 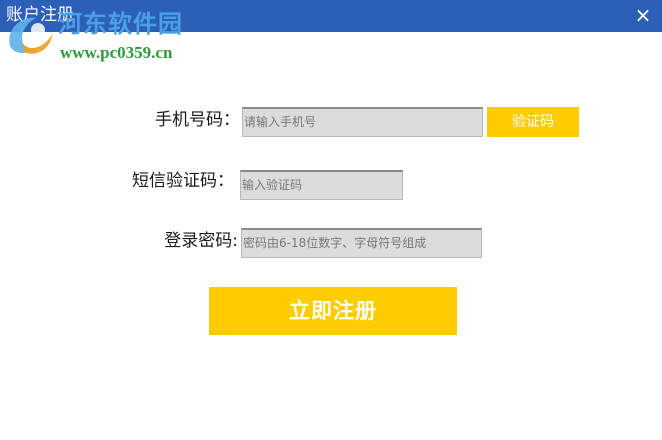 I want to click on get-code-button: 验证码, so click(x=533, y=122).